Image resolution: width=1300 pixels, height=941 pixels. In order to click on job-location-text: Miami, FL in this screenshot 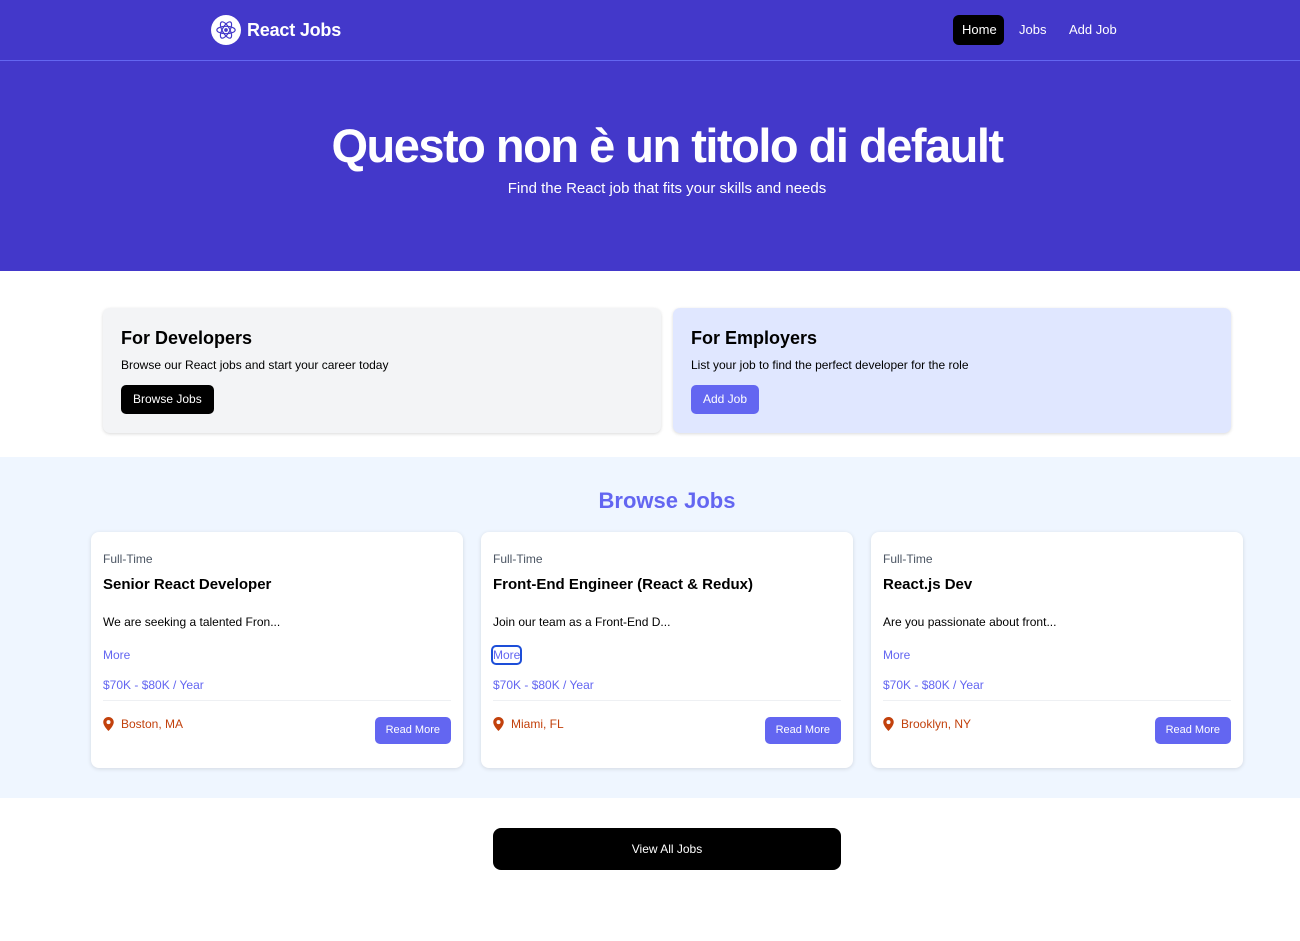, I will do `click(537, 724)`.